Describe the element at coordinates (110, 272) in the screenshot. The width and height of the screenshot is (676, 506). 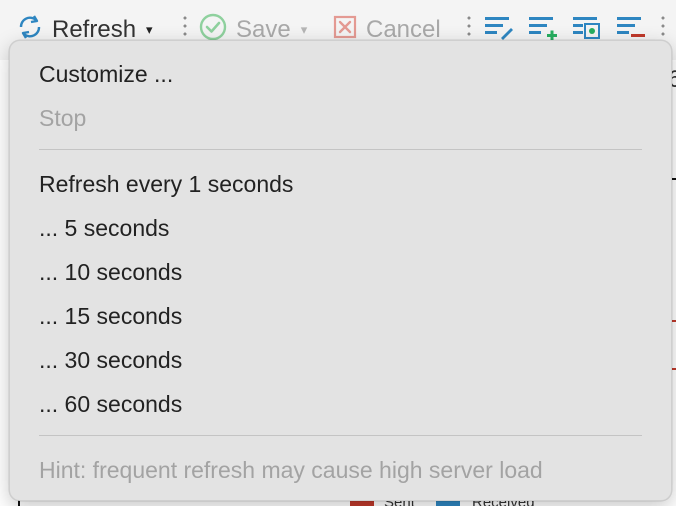
I see `menu-item-refresh-10s: ... 10 seconds` at that location.